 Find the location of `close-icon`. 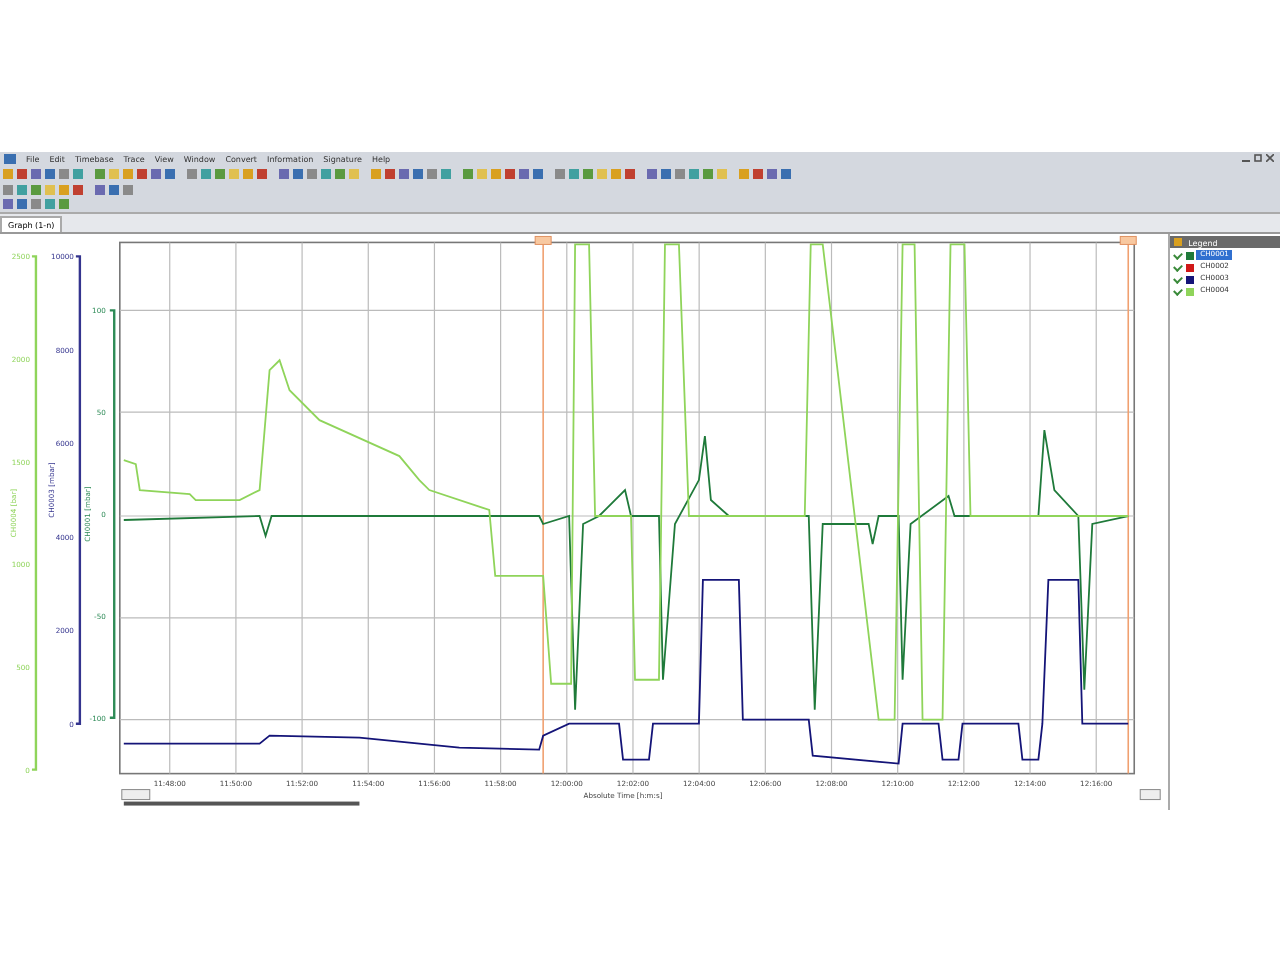

close-icon is located at coordinates (1270, 158).